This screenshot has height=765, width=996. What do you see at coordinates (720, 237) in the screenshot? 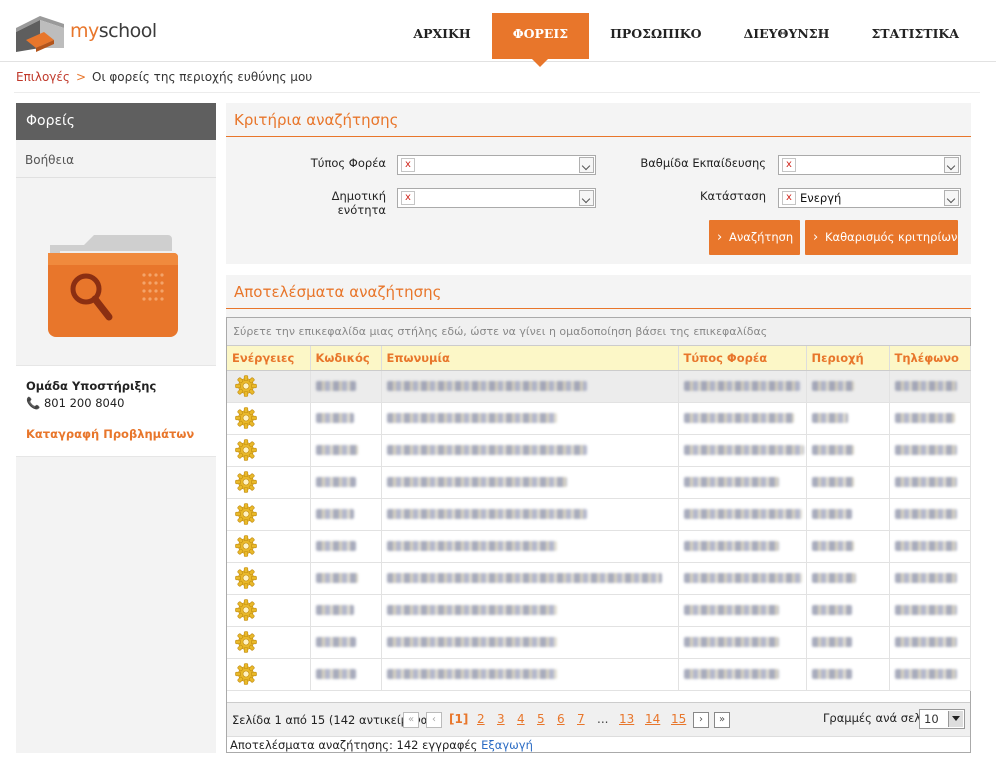
I see `chevron-right-icon: ›` at bounding box center [720, 237].